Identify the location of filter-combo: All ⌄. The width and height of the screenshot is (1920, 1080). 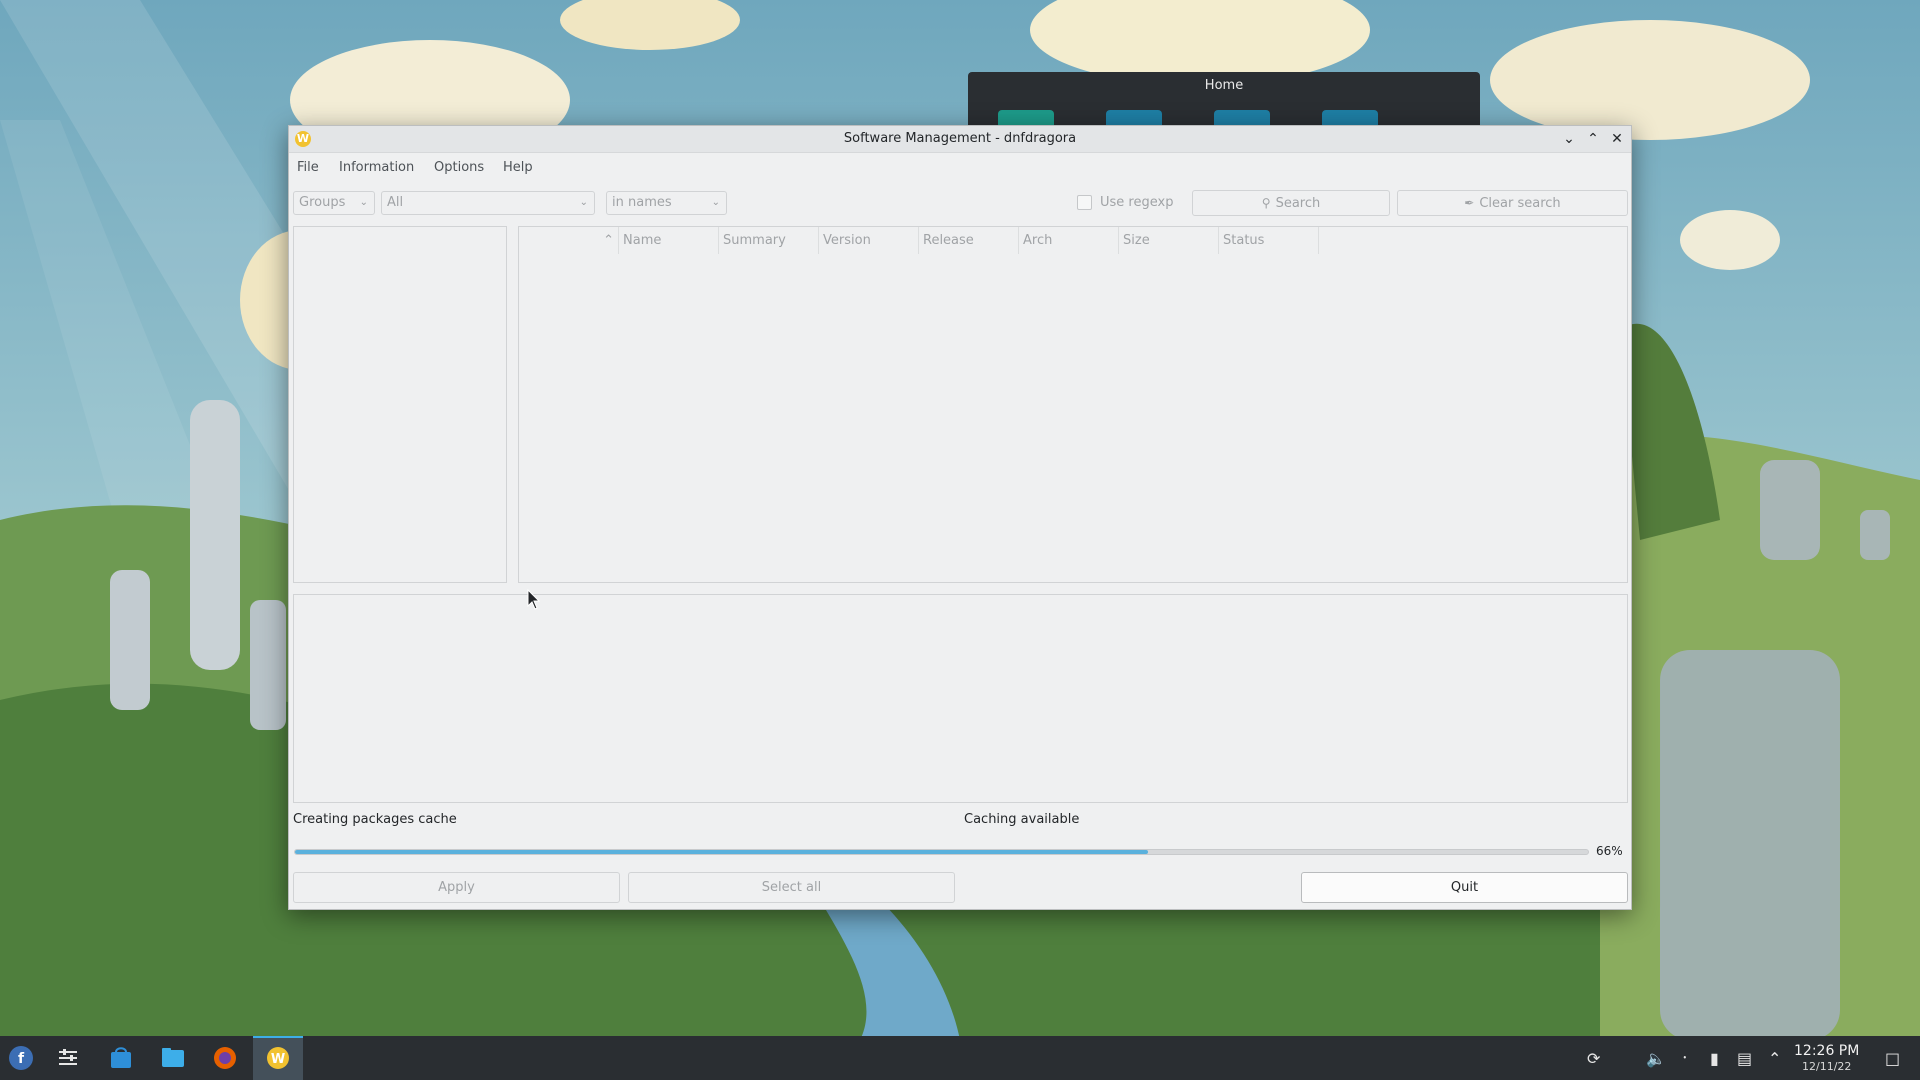
(488, 203).